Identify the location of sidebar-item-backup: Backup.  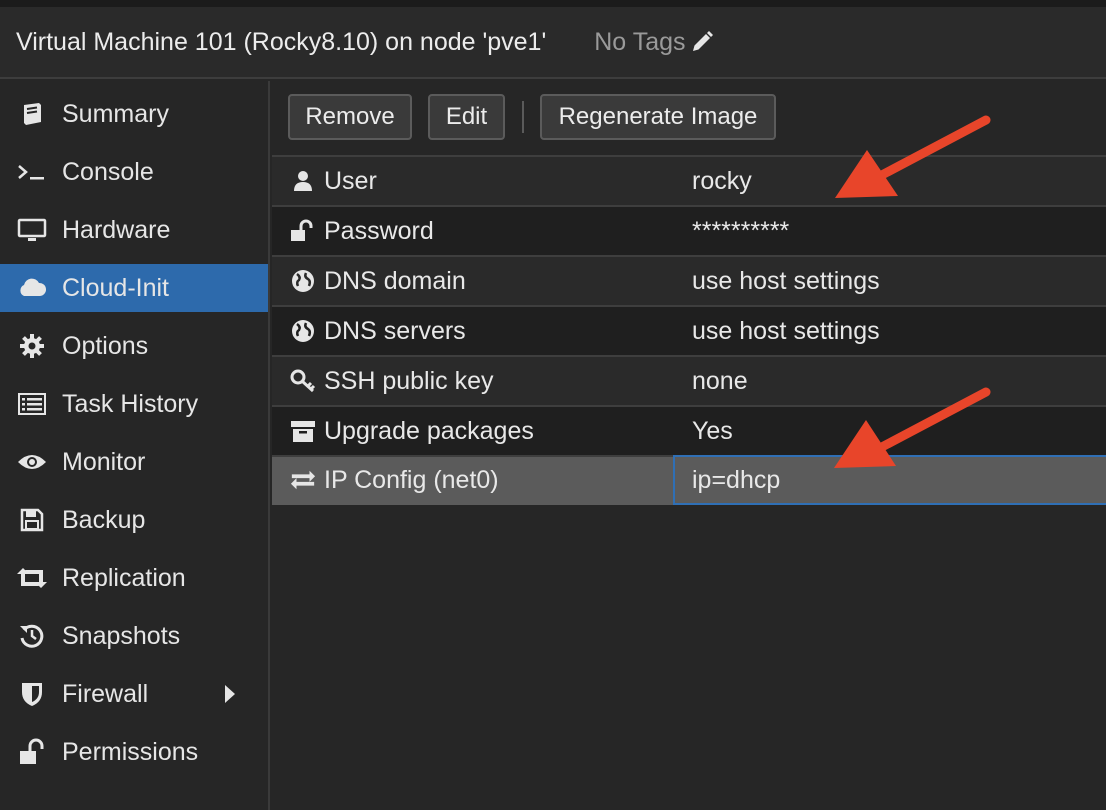
(134, 520).